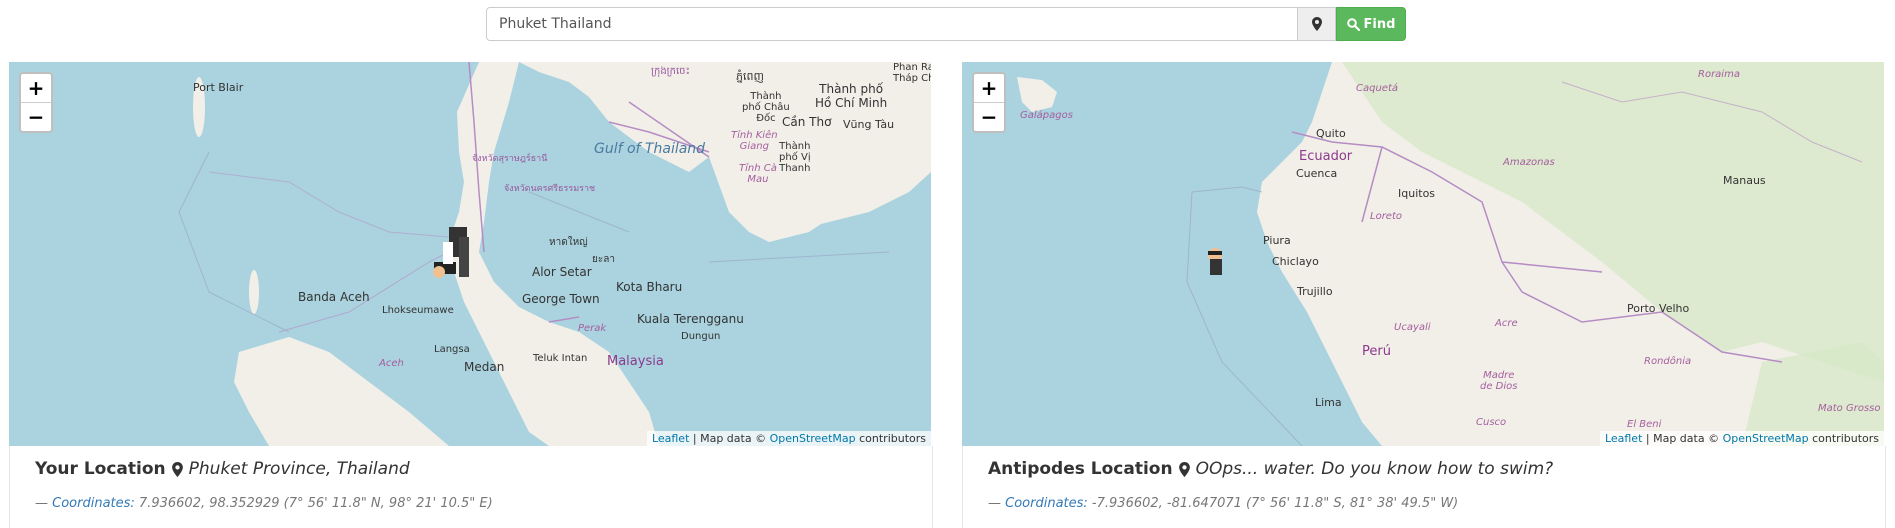  What do you see at coordinates (592, 328) in the screenshot?
I see `label-perak: Perak` at bounding box center [592, 328].